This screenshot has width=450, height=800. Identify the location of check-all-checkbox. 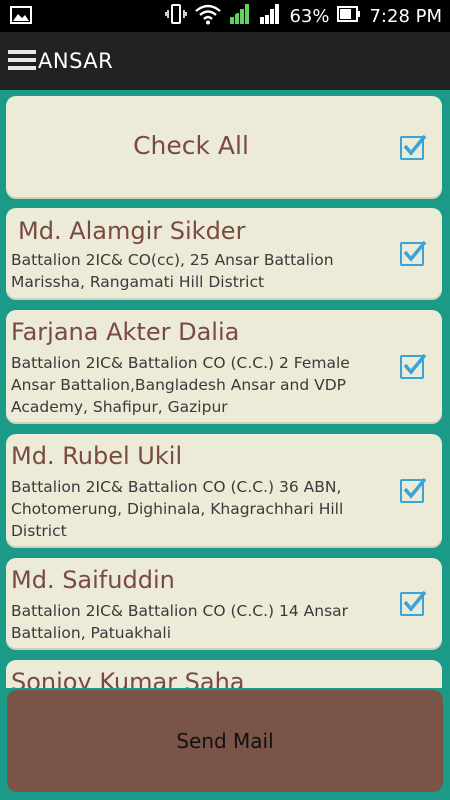
(413, 147).